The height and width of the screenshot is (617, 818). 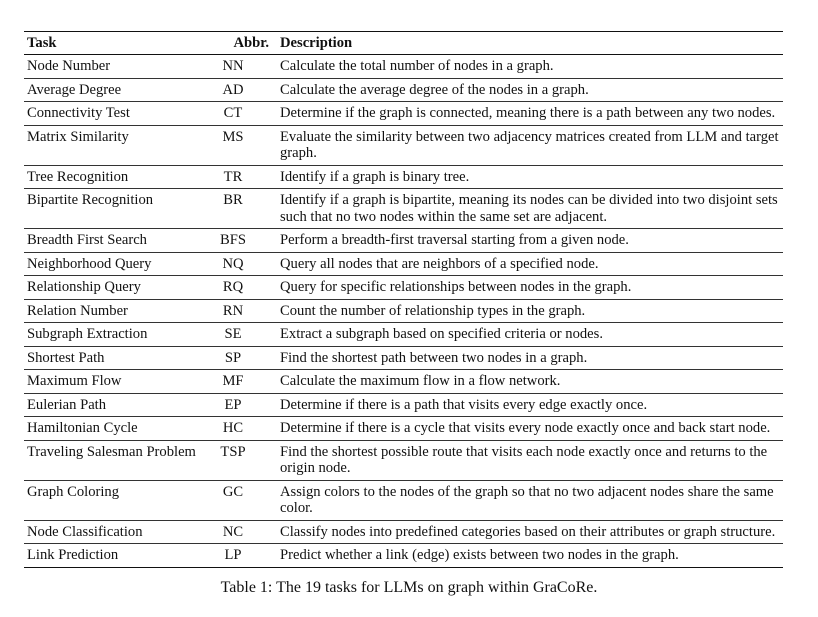 What do you see at coordinates (233, 491) in the screenshot?
I see `cell-abbr: GC` at bounding box center [233, 491].